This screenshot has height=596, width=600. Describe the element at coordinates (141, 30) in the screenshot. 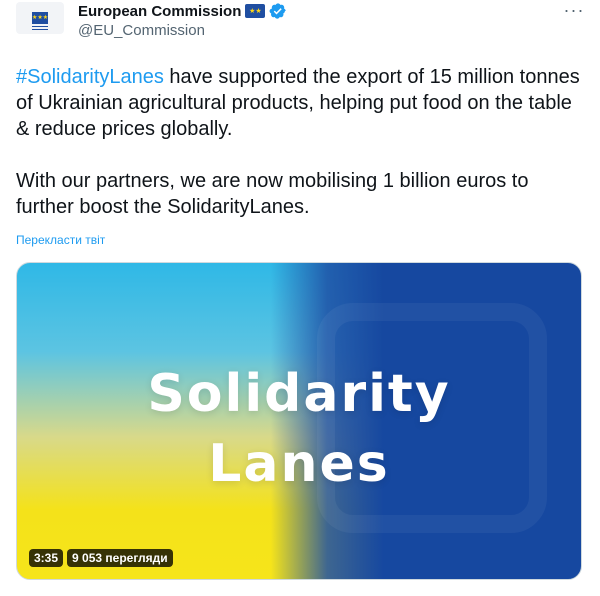

I see `author-handle: @EU_Commission` at that location.